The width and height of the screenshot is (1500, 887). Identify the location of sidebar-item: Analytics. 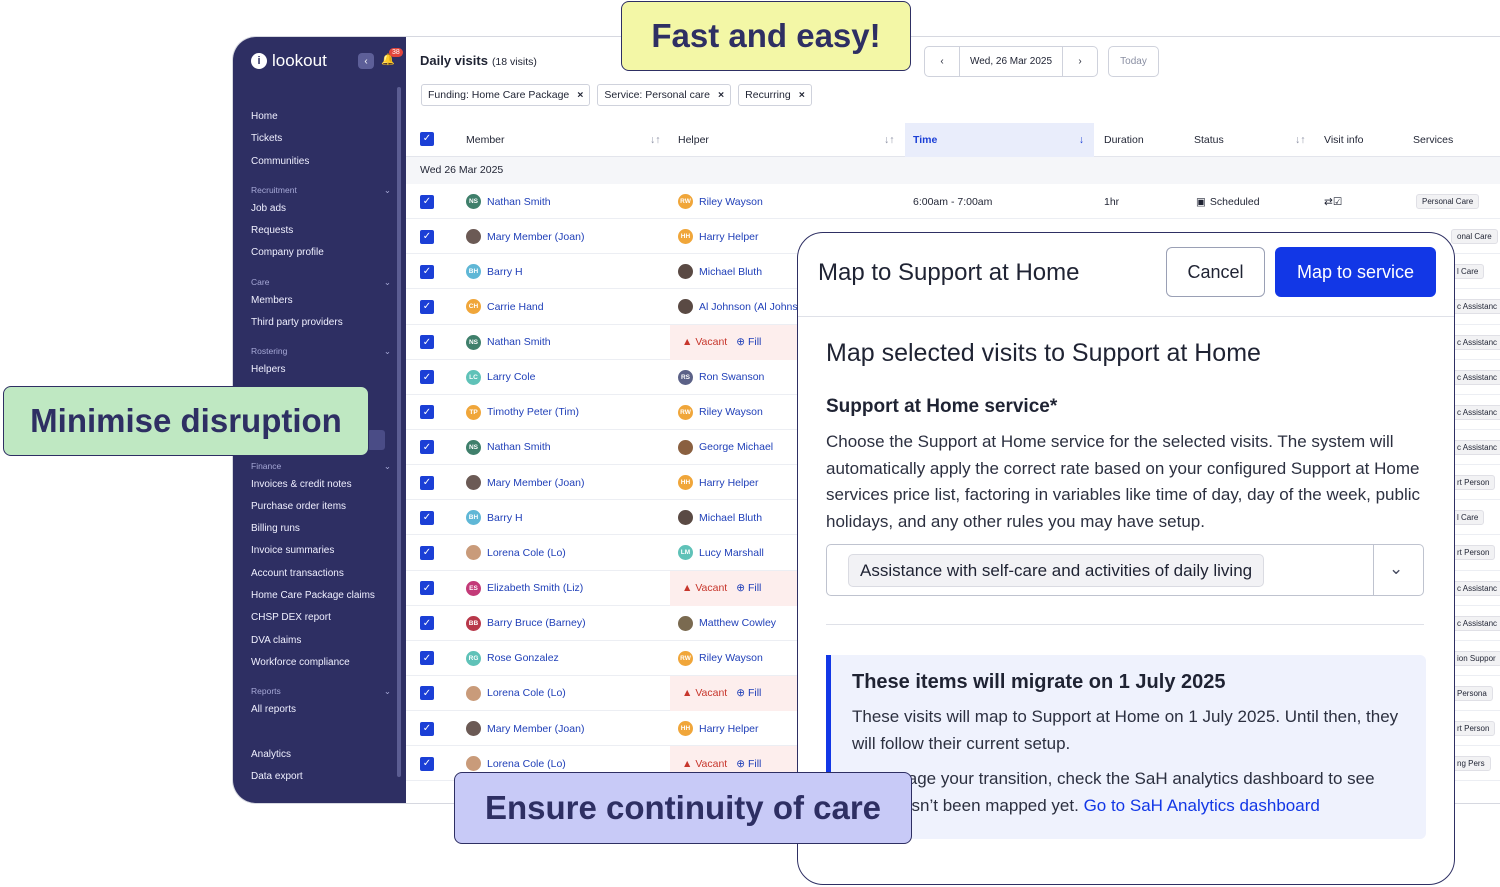
(321, 755).